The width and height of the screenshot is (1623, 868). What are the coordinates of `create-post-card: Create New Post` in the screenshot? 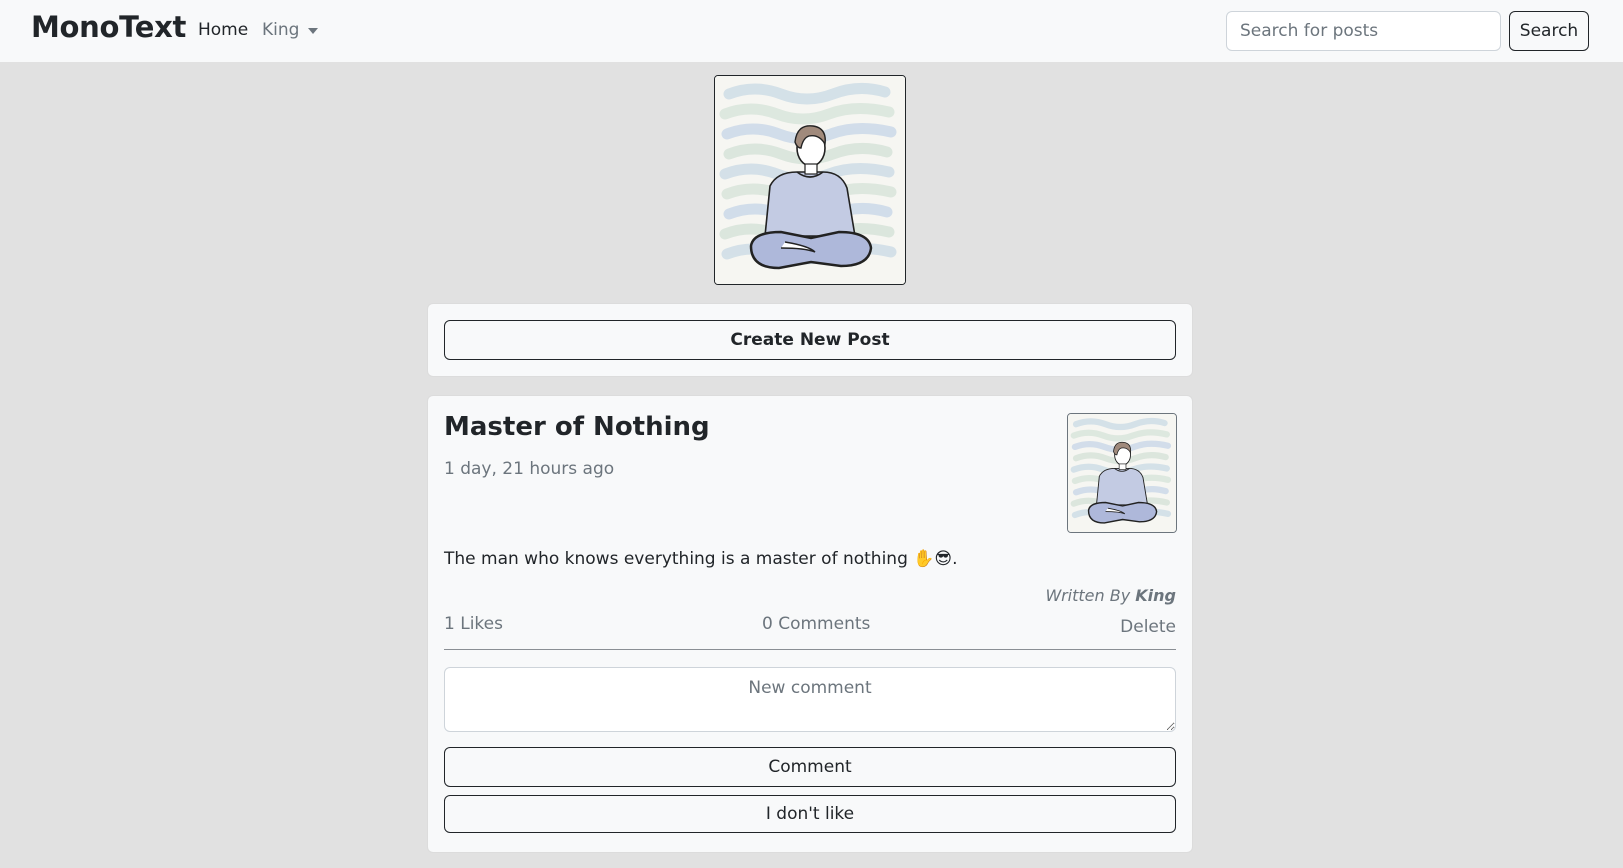 It's located at (810, 340).